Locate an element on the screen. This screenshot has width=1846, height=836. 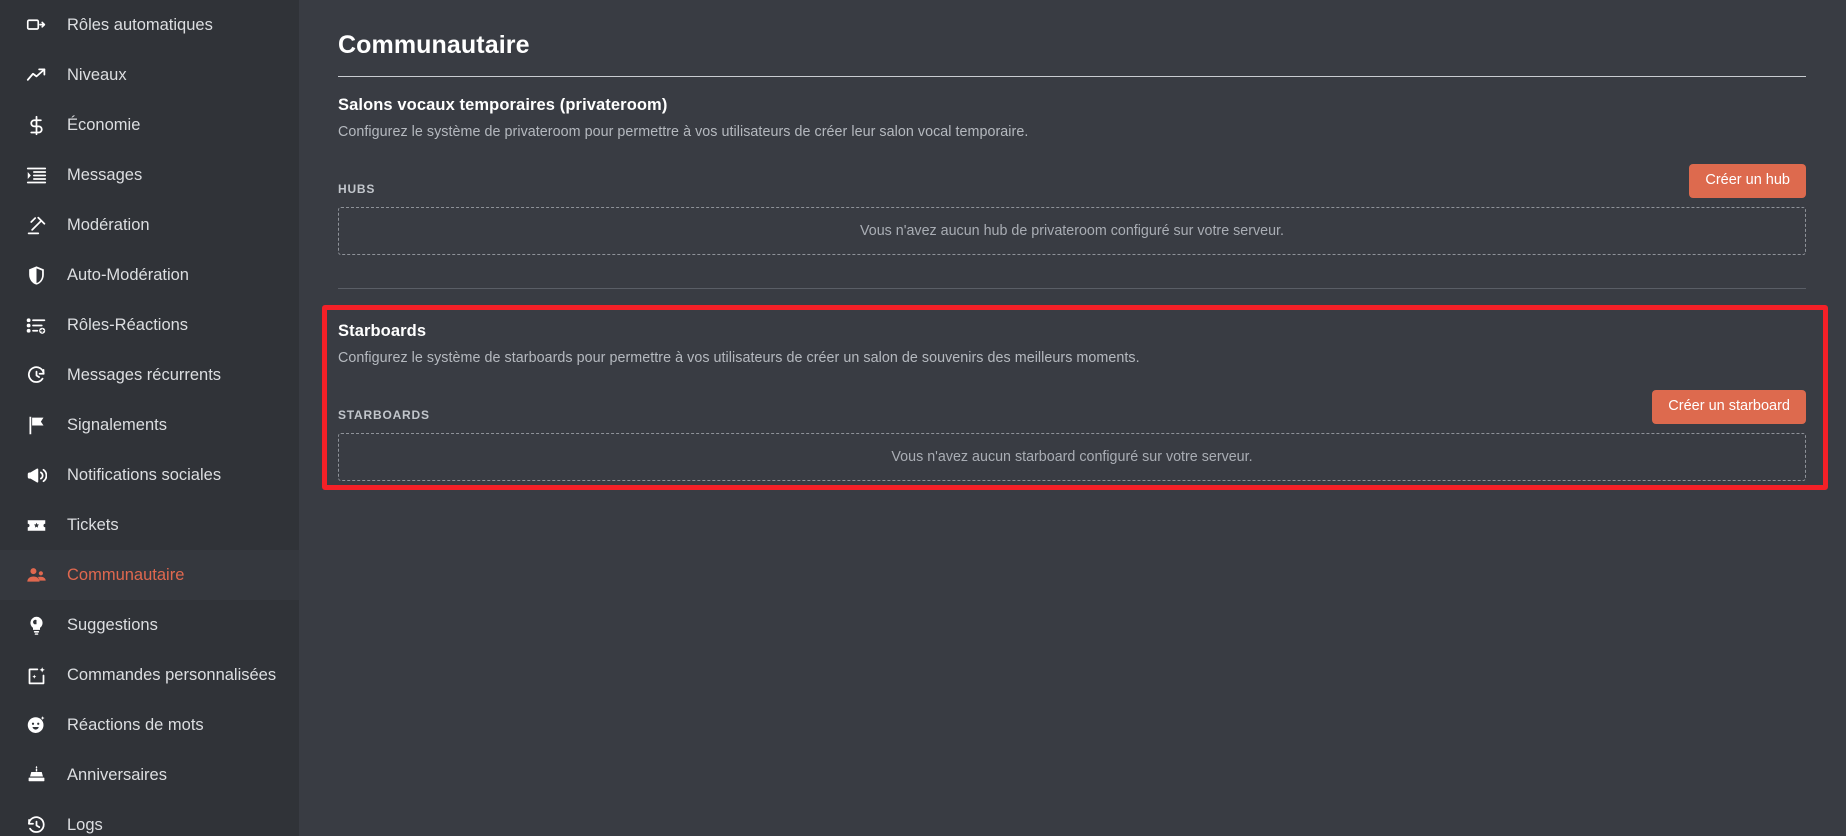
starboards-list-label: STARBOARDS is located at coordinates (384, 415).